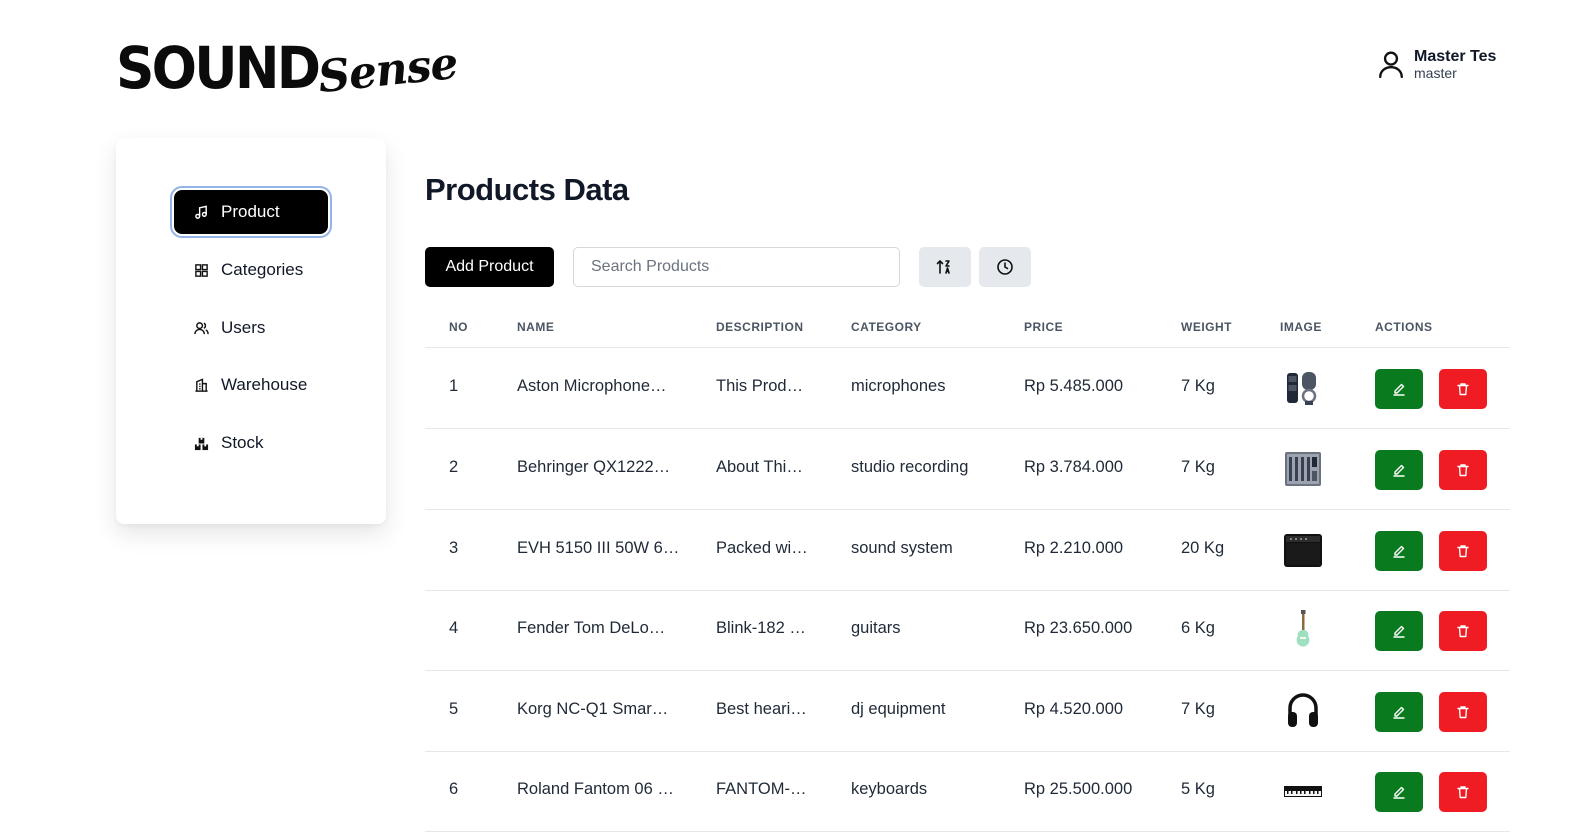 This screenshot has height=840, width=1577. I want to click on sidebar-item-stock: Stock, so click(251, 443).